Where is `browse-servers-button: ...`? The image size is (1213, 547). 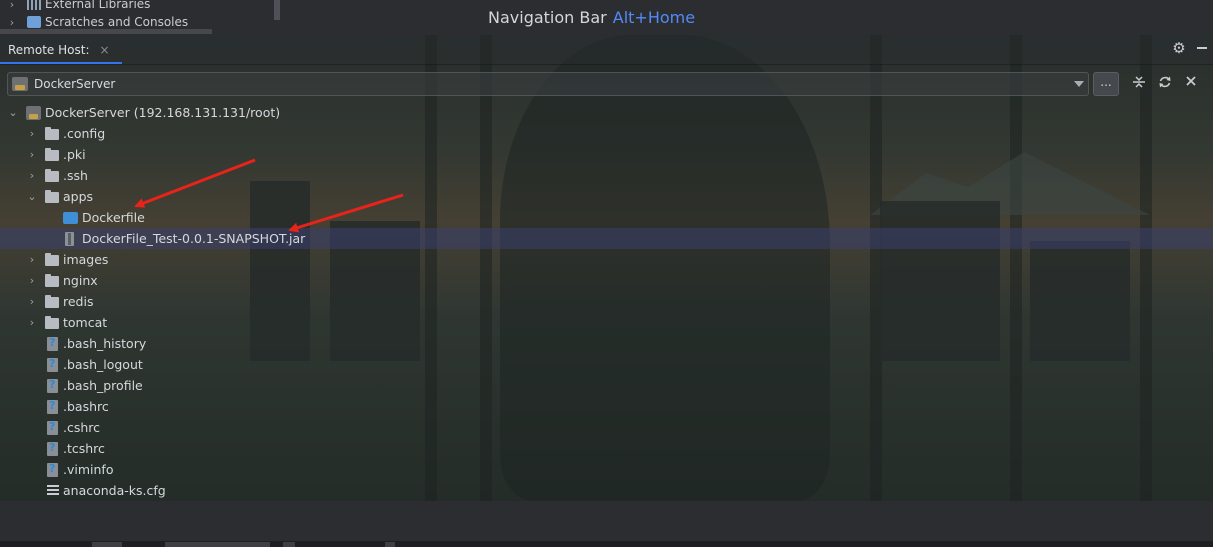 browse-servers-button: ... is located at coordinates (1106, 84).